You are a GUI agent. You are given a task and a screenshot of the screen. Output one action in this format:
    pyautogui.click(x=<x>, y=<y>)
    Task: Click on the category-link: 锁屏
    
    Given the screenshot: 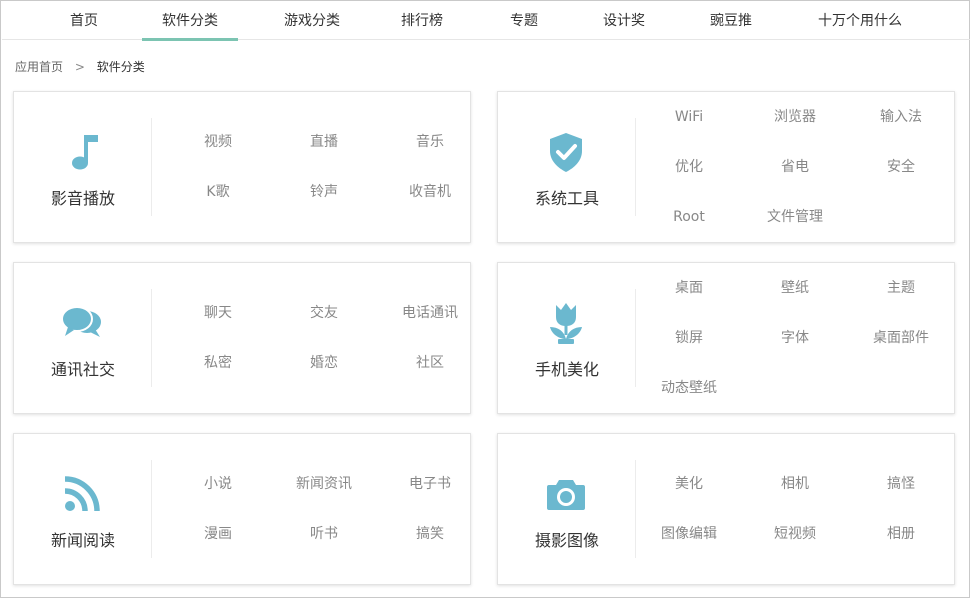 What is the action you would take?
    pyautogui.click(x=689, y=338)
    